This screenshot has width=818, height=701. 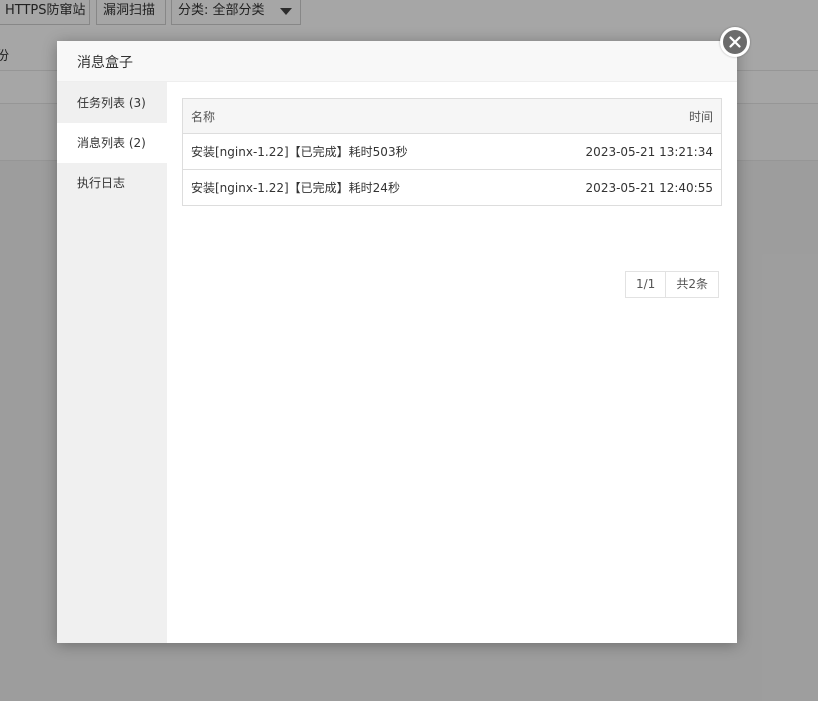 I want to click on message-name: 安装[nginx-1.22]【已完成】耗时503秒, so click(x=349, y=151).